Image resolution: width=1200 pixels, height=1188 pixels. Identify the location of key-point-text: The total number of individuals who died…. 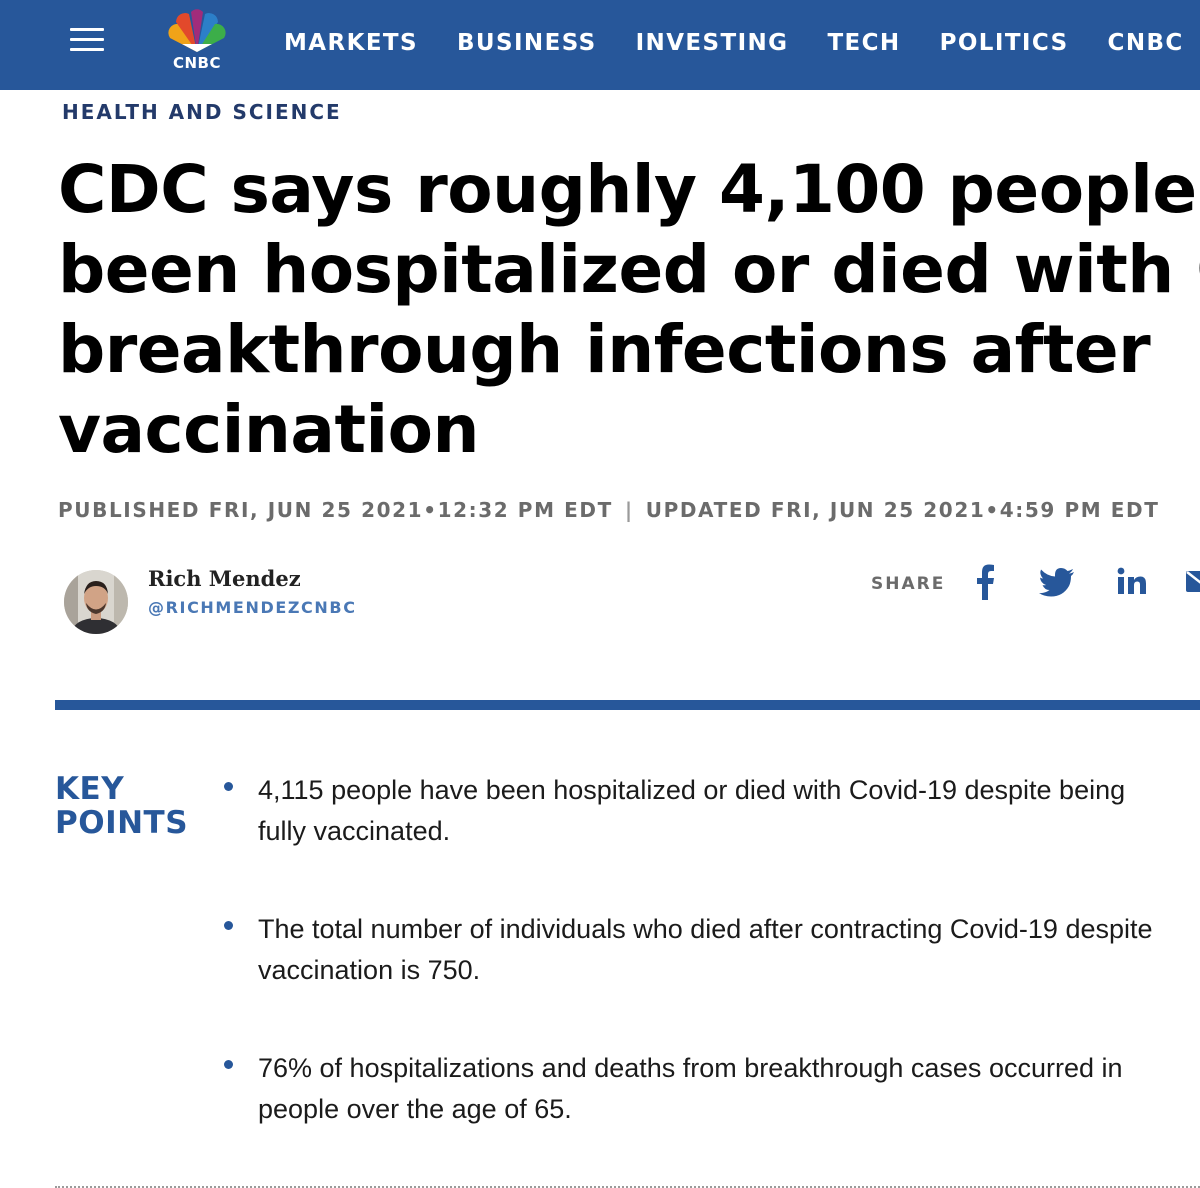
(705, 949).